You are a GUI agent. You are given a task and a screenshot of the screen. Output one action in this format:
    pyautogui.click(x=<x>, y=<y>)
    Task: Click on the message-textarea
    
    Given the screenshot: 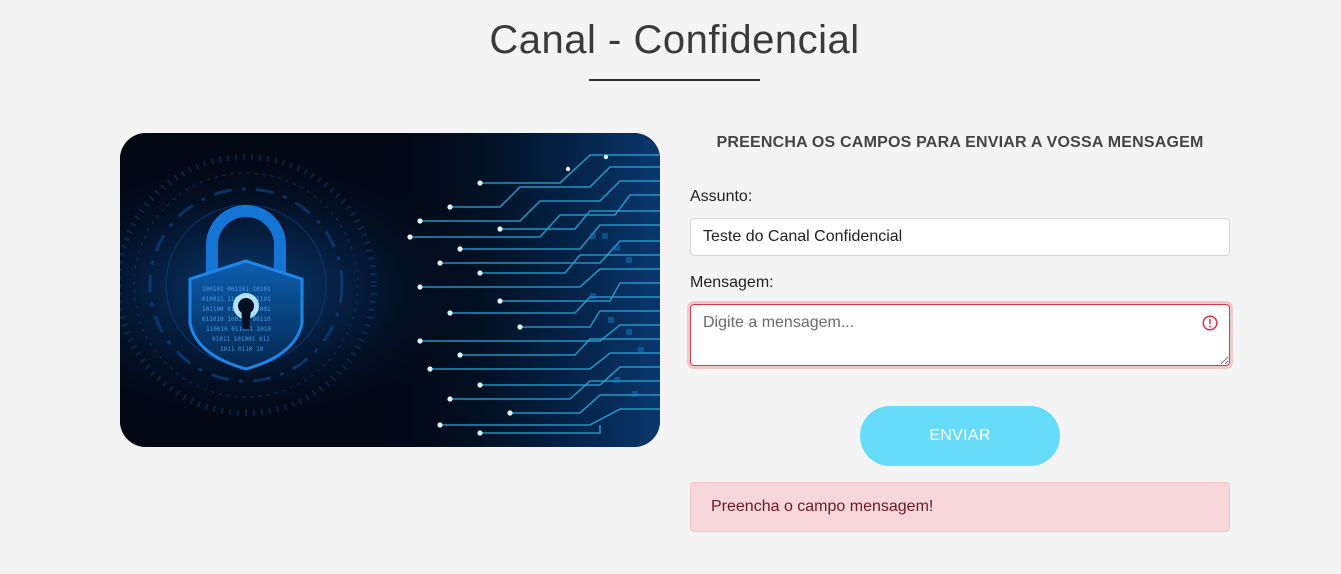 What is the action you would take?
    pyautogui.click(x=960, y=335)
    